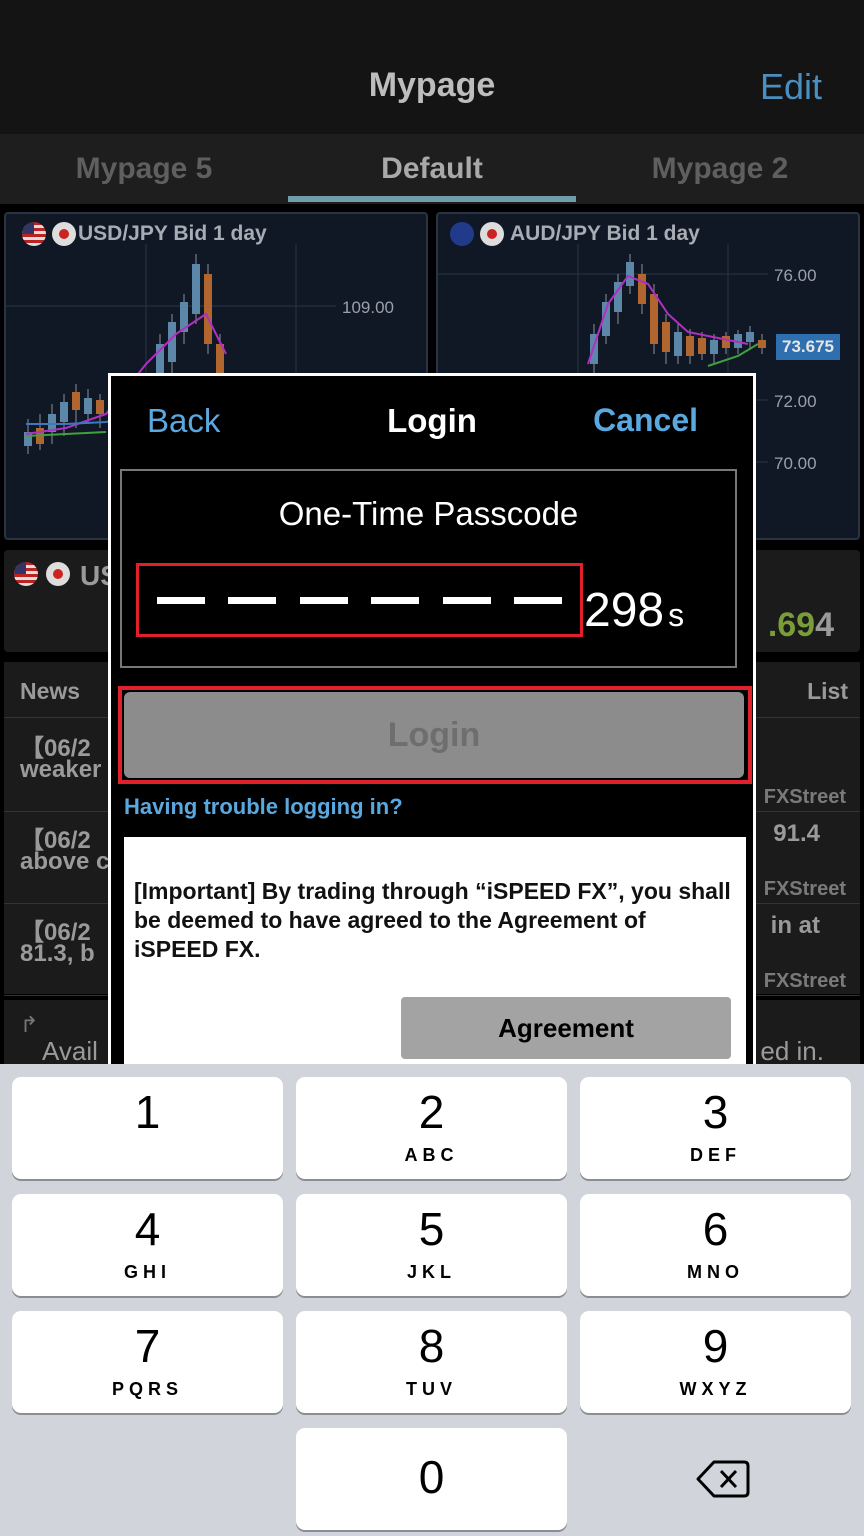 Image resolution: width=864 pixels, height=1536 pixels. What do you see at coordinates (624, 610) in the screenshot?
I see `timer-value: 298` at bounding box center [624, 610].